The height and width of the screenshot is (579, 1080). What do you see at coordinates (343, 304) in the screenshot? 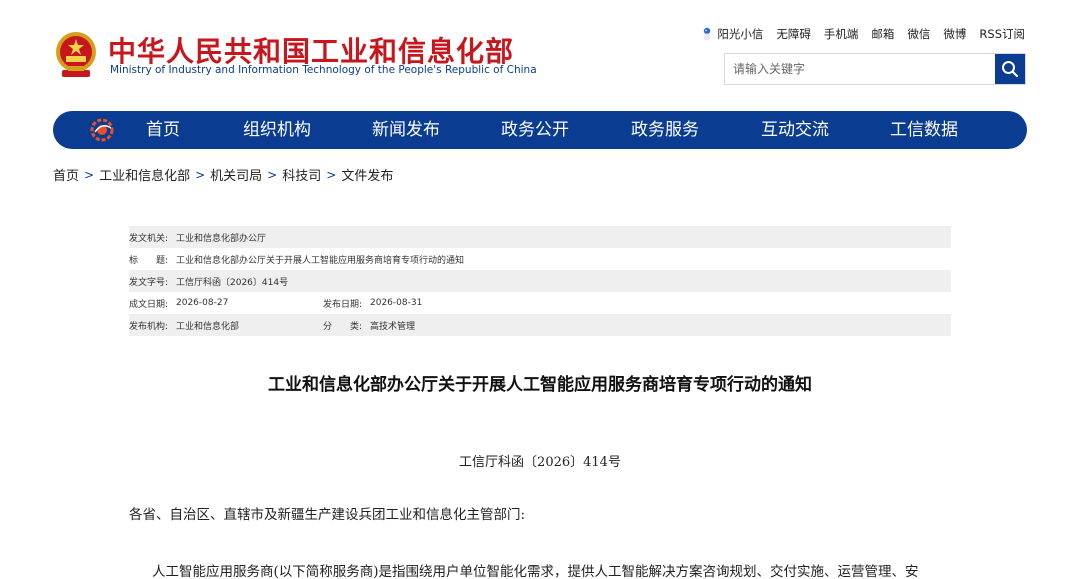
I see `info-label-published: 发布日期:` at bounding box center [343, 304].